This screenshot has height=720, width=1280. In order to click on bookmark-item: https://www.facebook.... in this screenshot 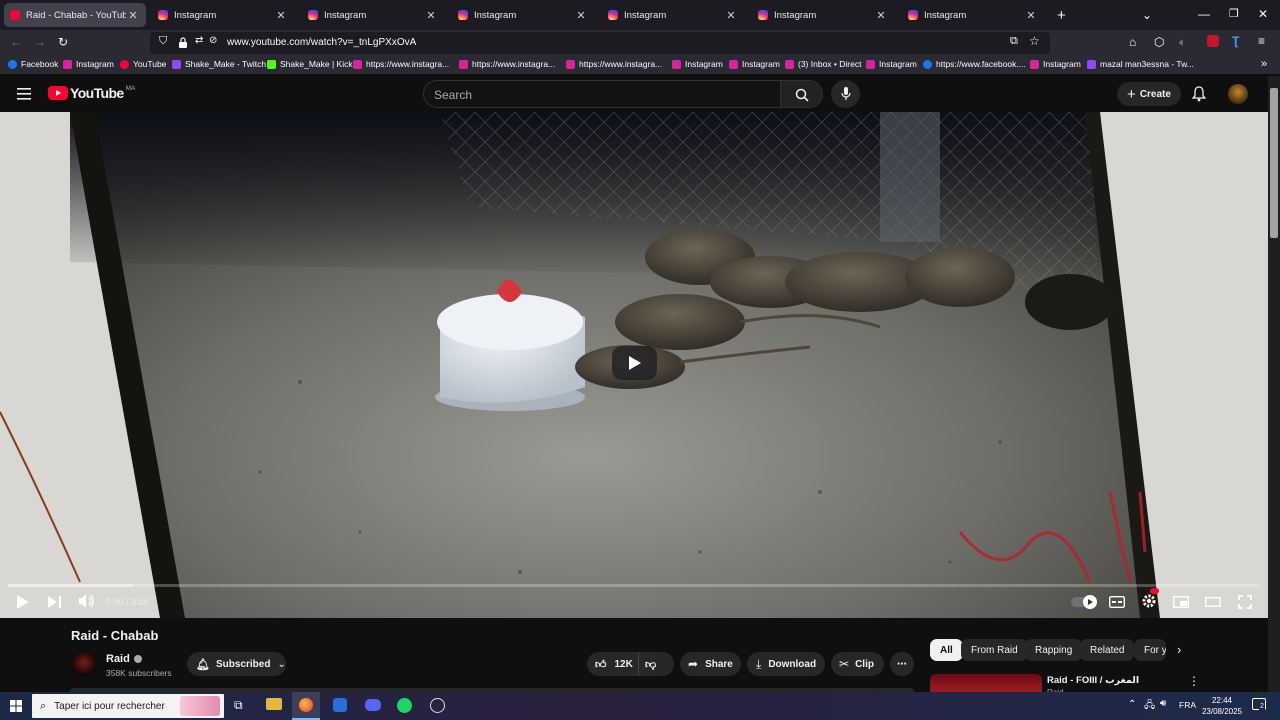, I will do `click(974, 64)`.